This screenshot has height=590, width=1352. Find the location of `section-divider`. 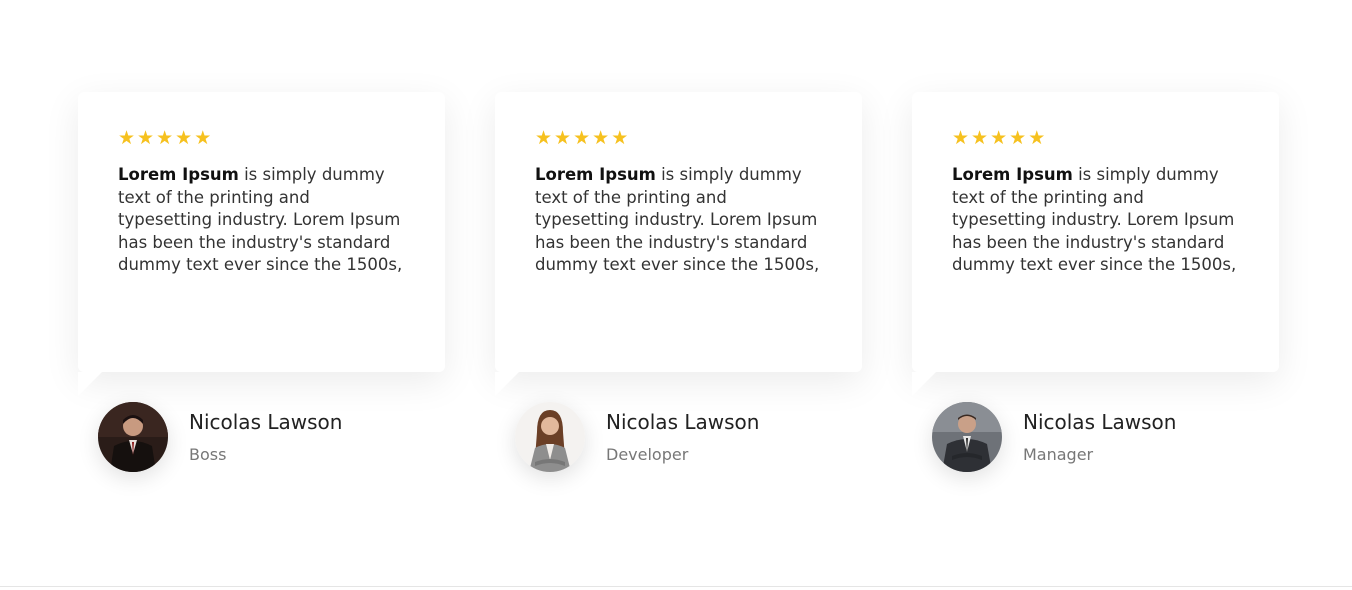

section-divider is located at coordinates (676, 586).